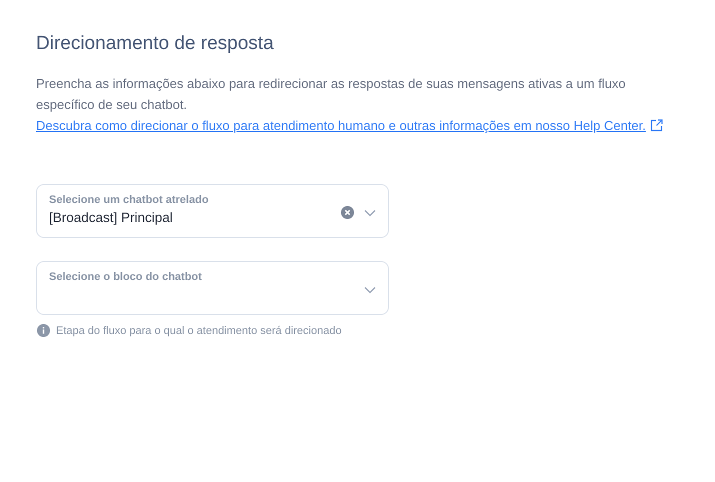  What do you see at coordinates (347, 212) in the screenshot?
I see `clear-icon` at bounding box center [347, 212].